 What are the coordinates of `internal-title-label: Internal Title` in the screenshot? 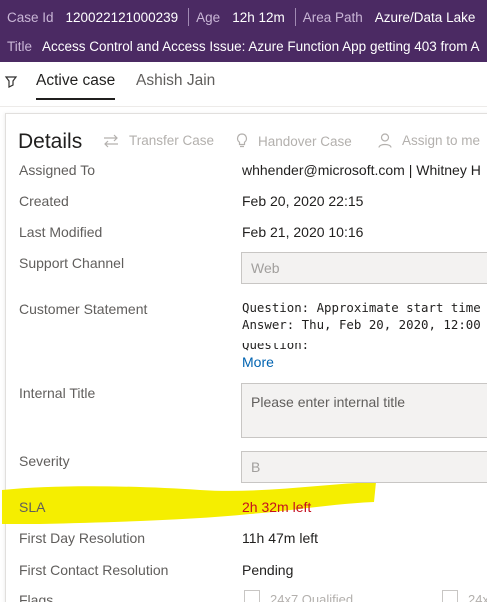 It's located at (57, 393).